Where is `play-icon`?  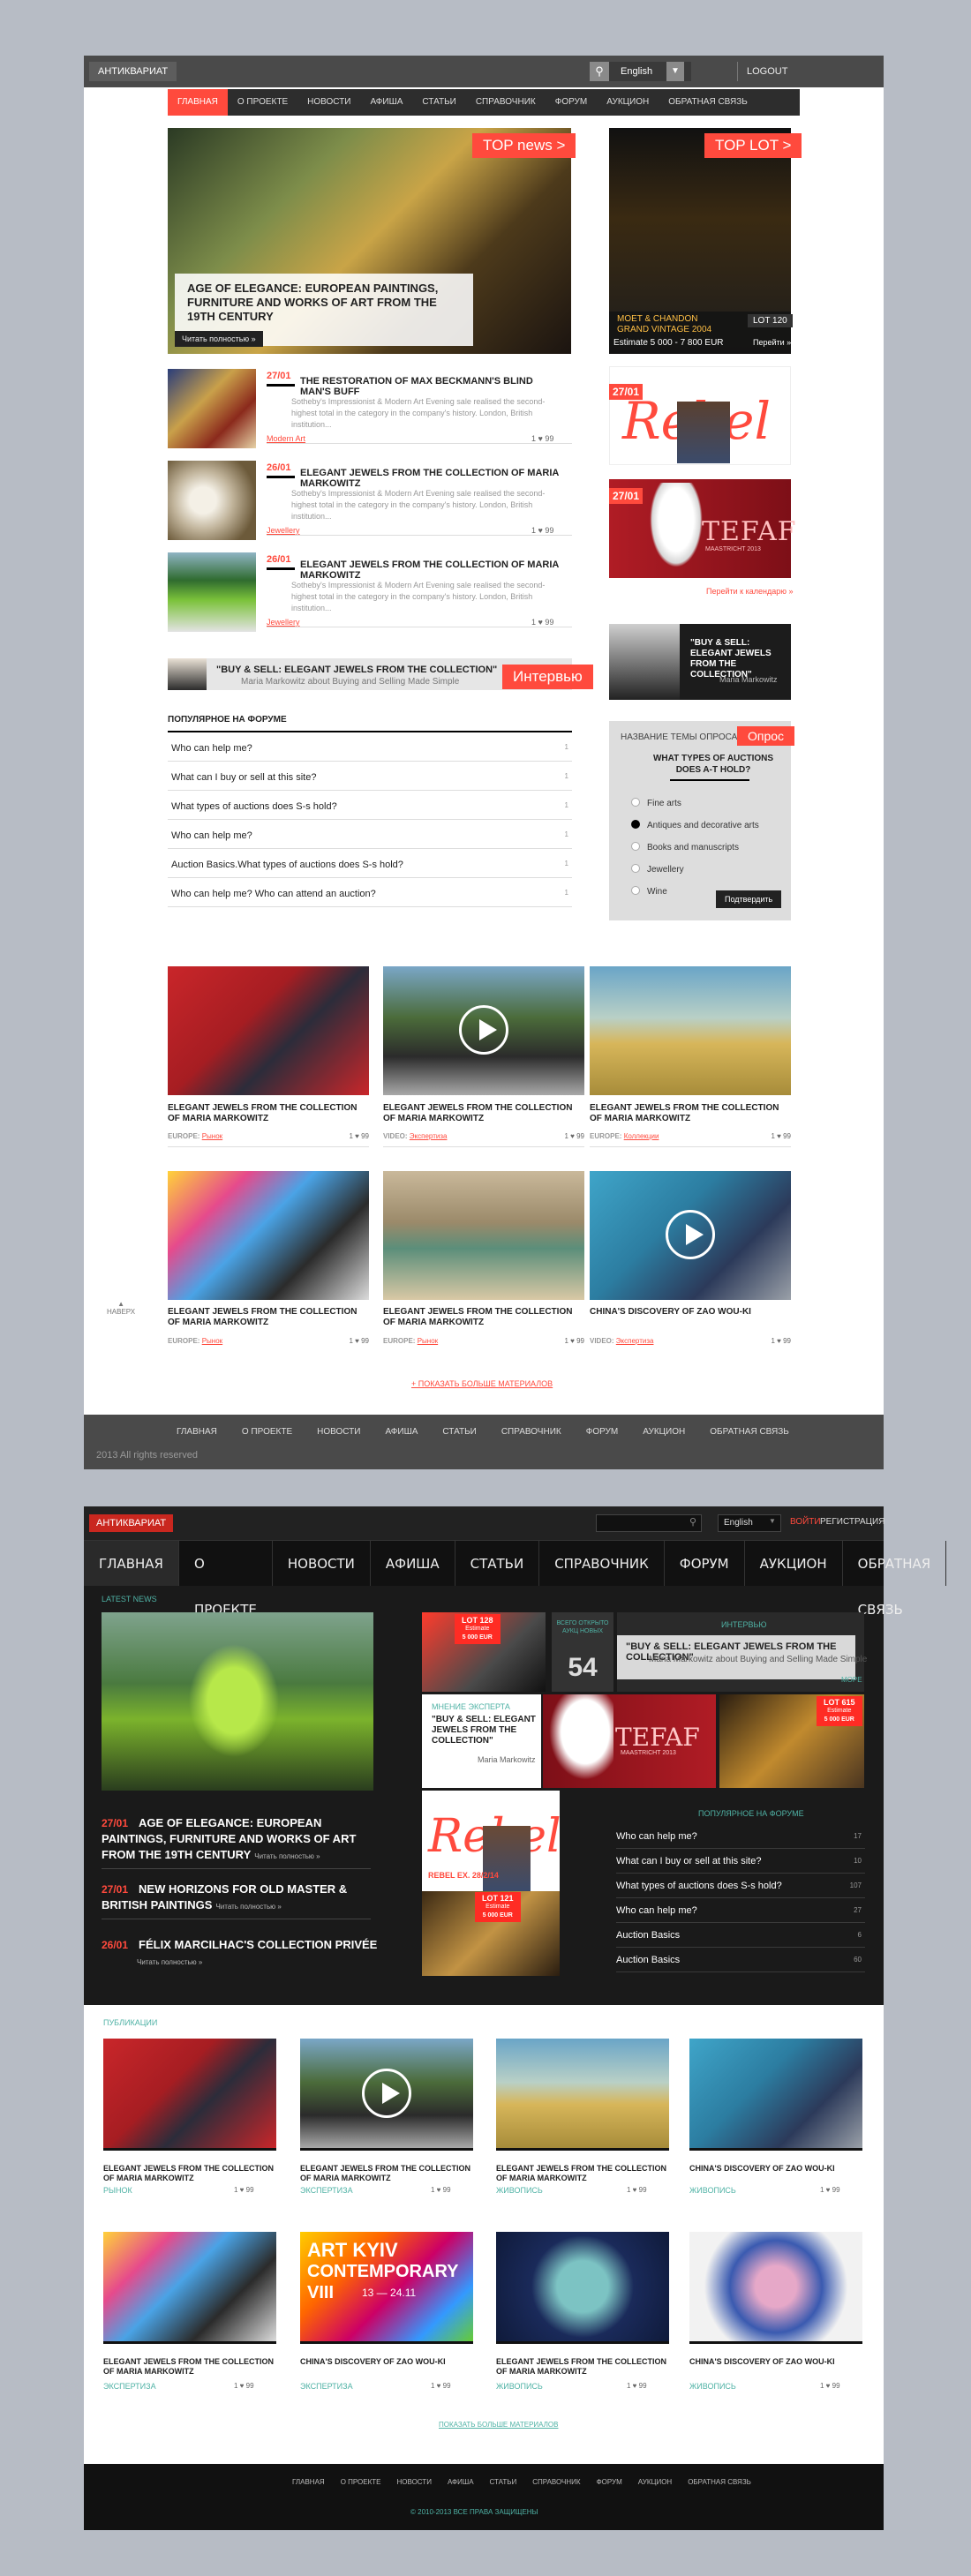 play-icon is located at coordinates (386, 2093).